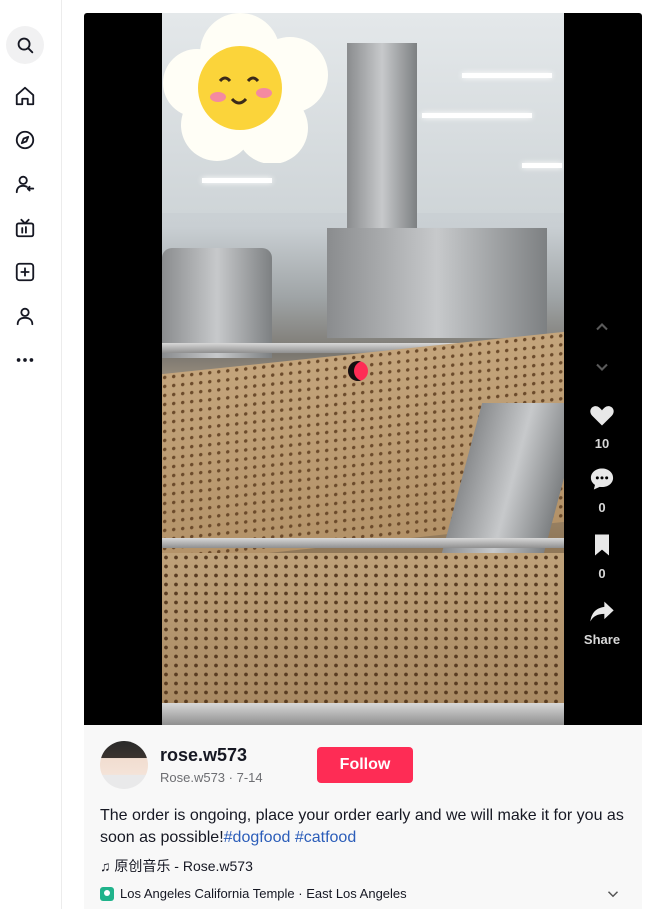  I want to click on author-subline: Rose.w573 · 7-14, so click(211, 777).